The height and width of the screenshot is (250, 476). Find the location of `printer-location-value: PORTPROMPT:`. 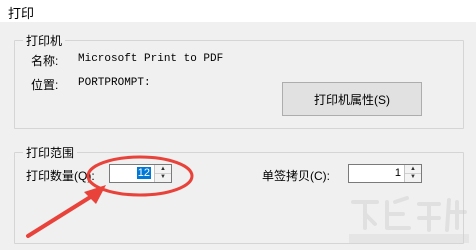

printer-location-value: PORTPROMPT: is located at coordinates (114, 83).